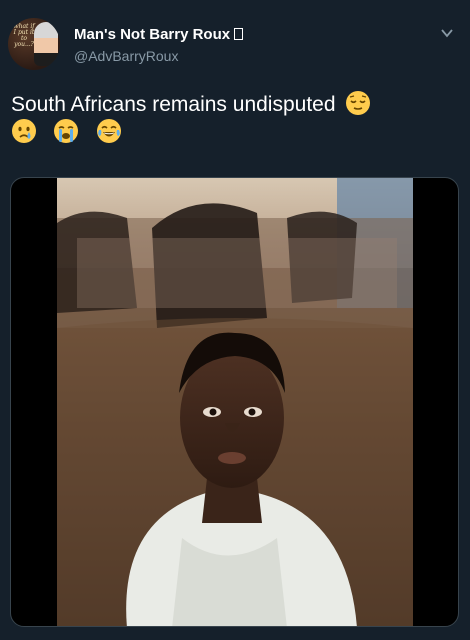 This screenshot has width=470, height=640. What do you see at coordinates (159, 34) in the screenshot?
I see `author-display-name: Man's Not Barry Roux` at bounding box center [159, 34].